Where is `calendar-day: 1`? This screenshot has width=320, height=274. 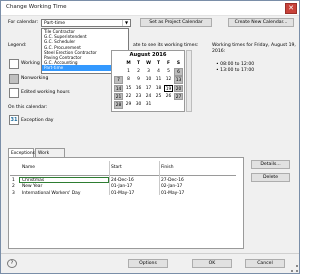
calendar-day: 1 is located at coordinates (128, 72).